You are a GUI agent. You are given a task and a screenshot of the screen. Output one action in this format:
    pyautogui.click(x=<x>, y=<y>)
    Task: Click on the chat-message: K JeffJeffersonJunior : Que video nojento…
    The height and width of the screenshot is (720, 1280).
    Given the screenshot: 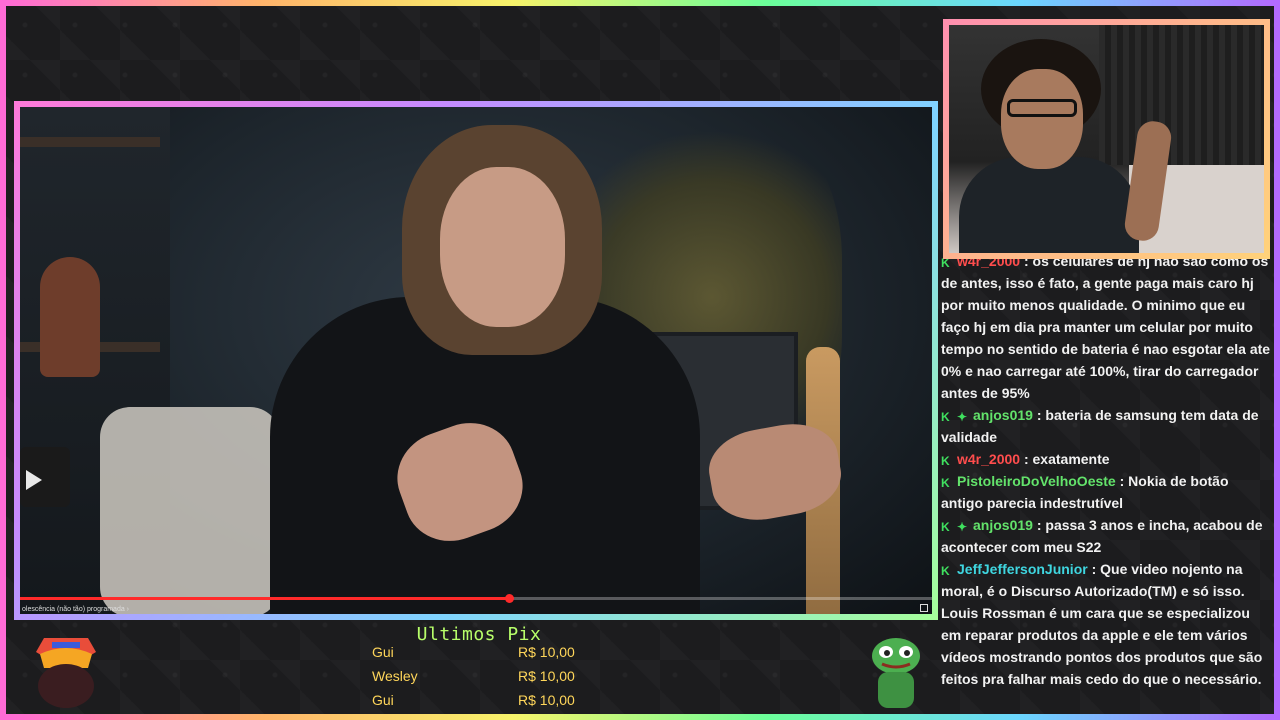 What is the action you would take?
    pyautogui.click(x=1107, y=624)
    